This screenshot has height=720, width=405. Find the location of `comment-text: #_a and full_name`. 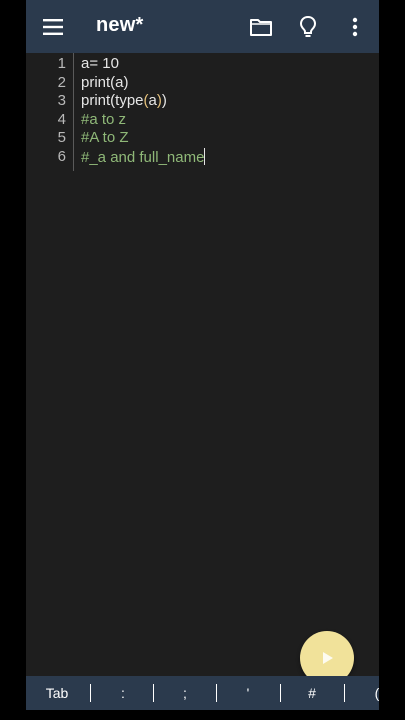

comment-text: #_a and full_name is located at coordinates (143, 157).